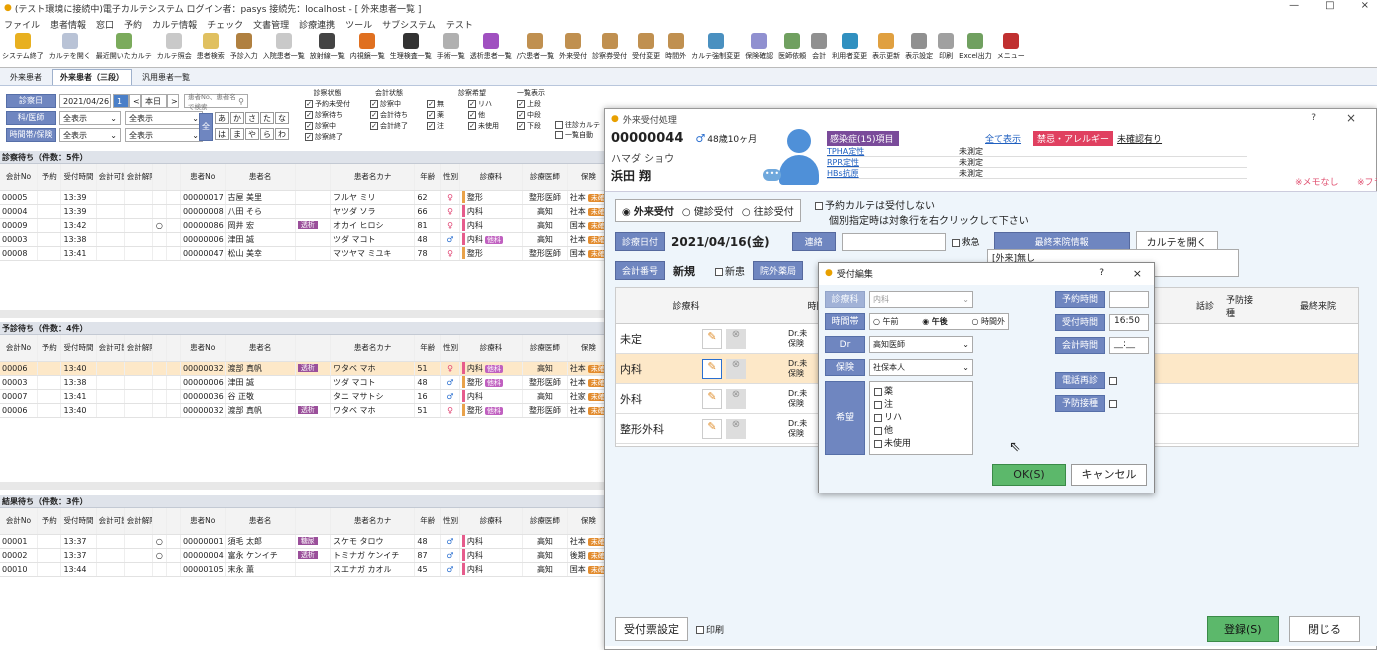 This screenshot has height=650, width=1377. What do you see at coordinates (225, 24) in the screenshot?
I see `menu-item: チェック` at bounding box center [225, 24].